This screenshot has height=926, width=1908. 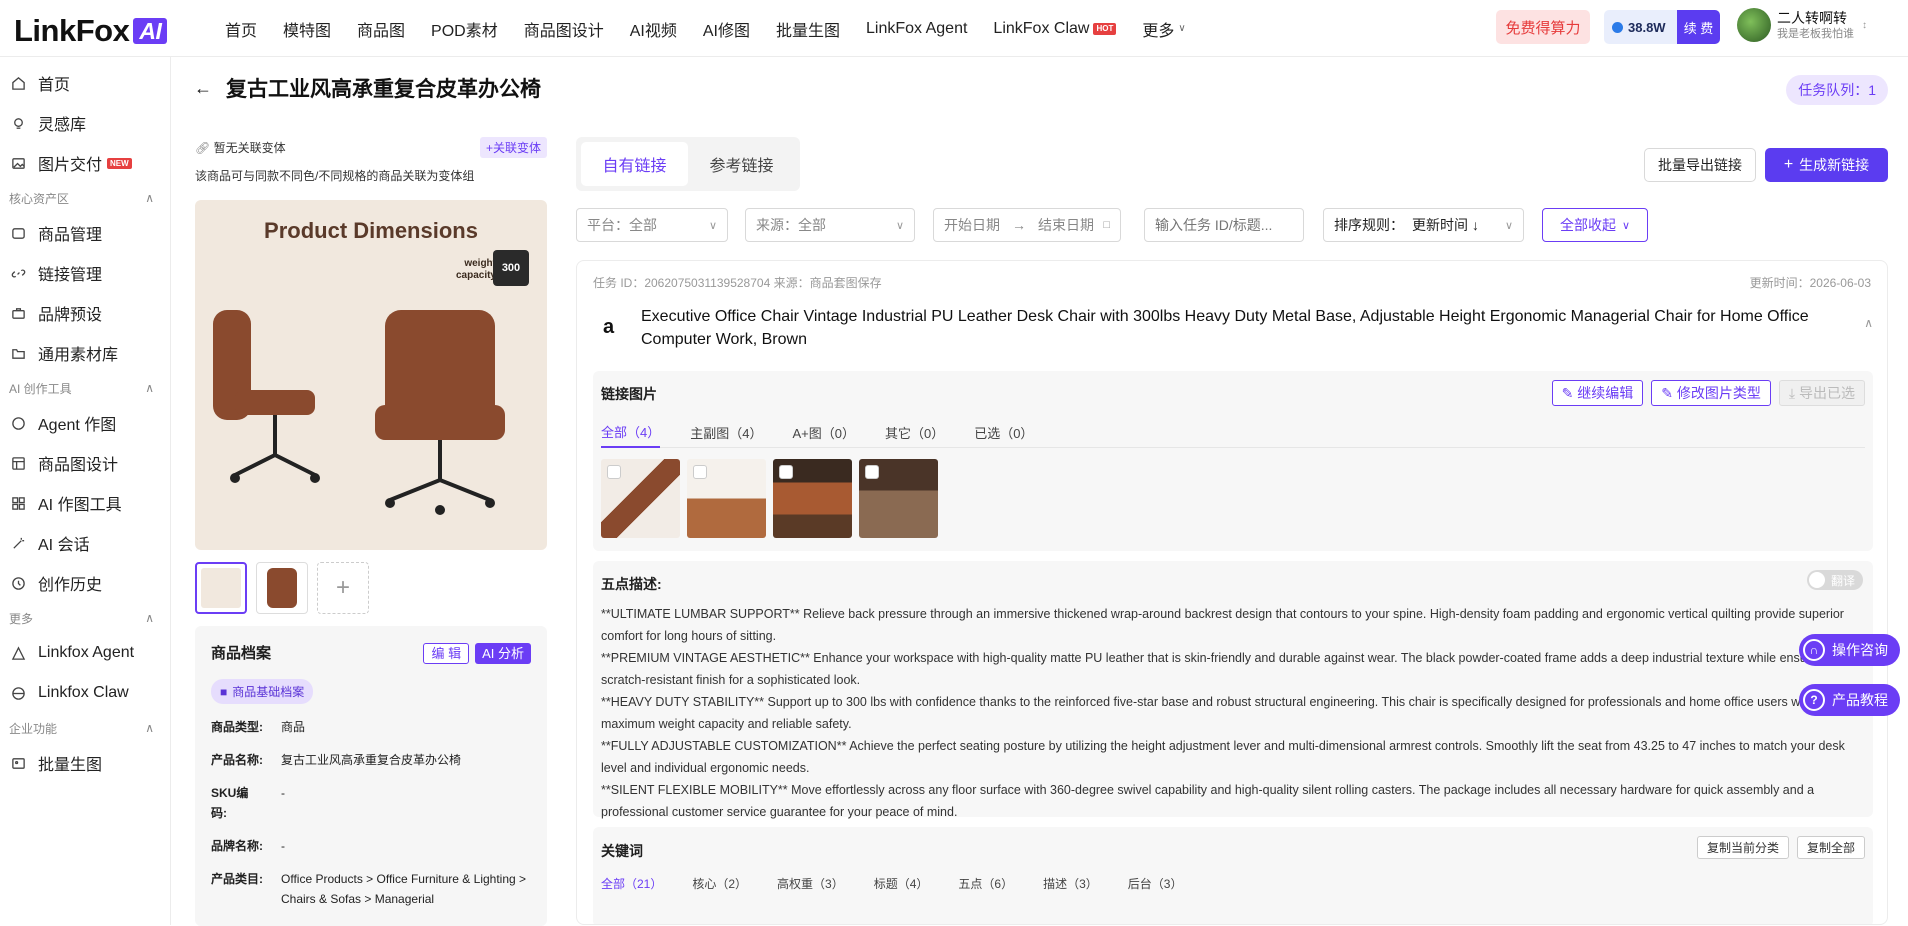 I want to click on nav-agent: LinkFox Agent, so click(x=916, y=29).